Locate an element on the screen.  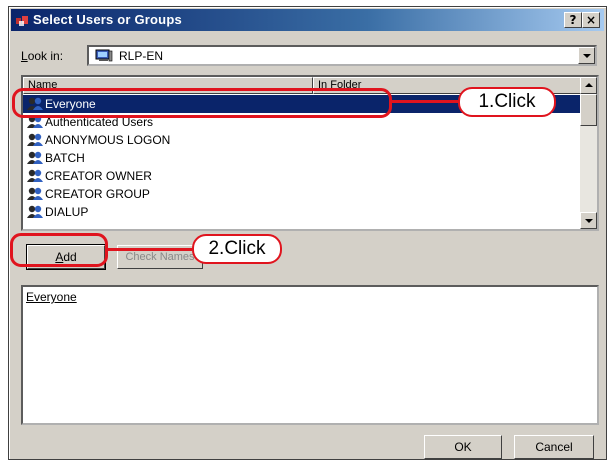
list-item: BATCH is located at coordinates (302, 158).